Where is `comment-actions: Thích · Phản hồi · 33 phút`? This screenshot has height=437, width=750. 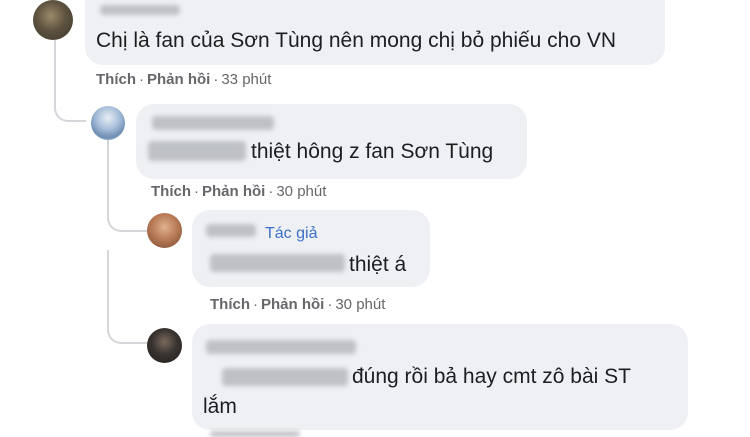
comment-actions: Thích · Phản hồi · 33 phút is located at coordinates (183, 79).